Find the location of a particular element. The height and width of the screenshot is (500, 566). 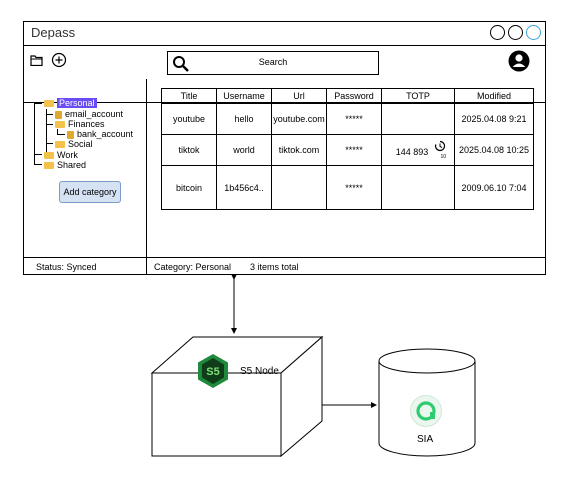

s5-logo-text: S5 is located at coordinates (212, 372).